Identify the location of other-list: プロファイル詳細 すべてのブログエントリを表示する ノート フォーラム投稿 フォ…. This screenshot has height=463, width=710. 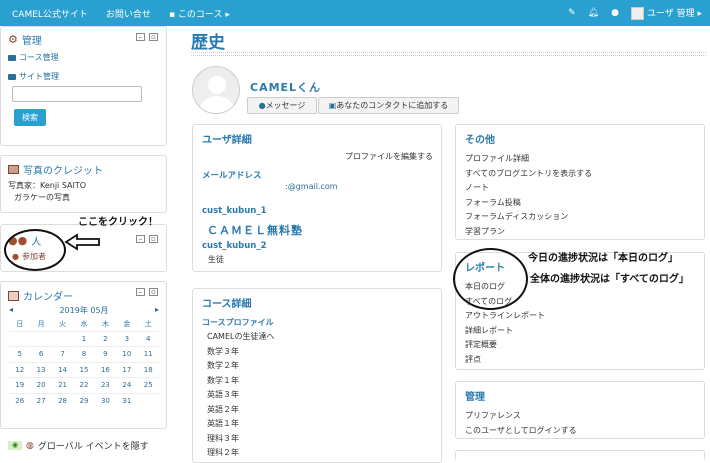
(580, 195).